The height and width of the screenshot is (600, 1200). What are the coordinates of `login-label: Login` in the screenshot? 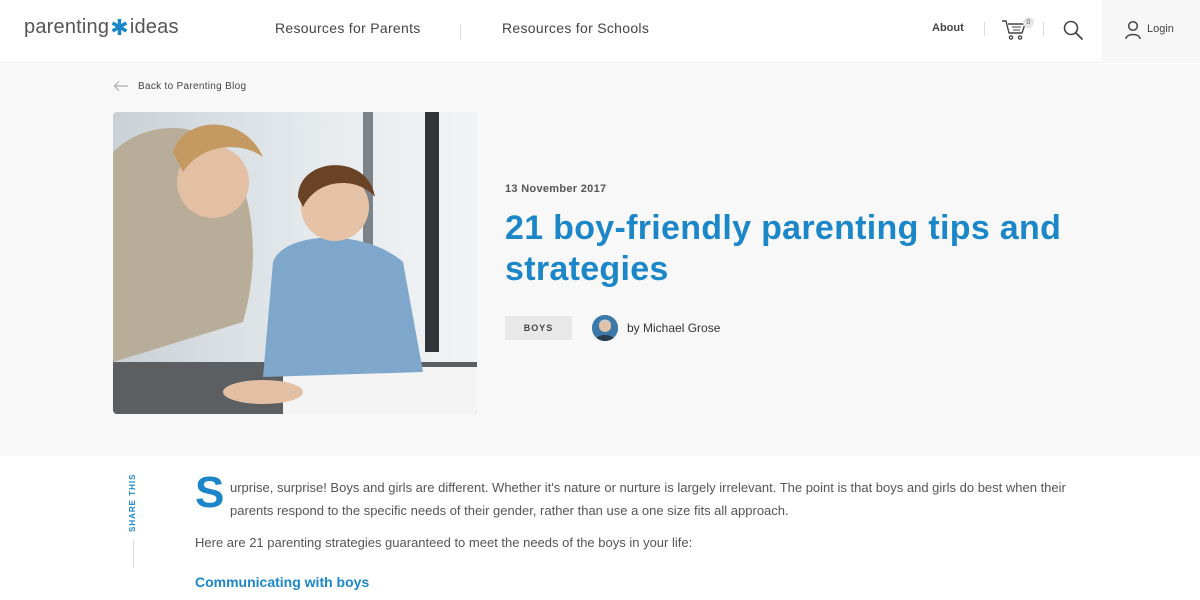 It's located at (1160, 29).